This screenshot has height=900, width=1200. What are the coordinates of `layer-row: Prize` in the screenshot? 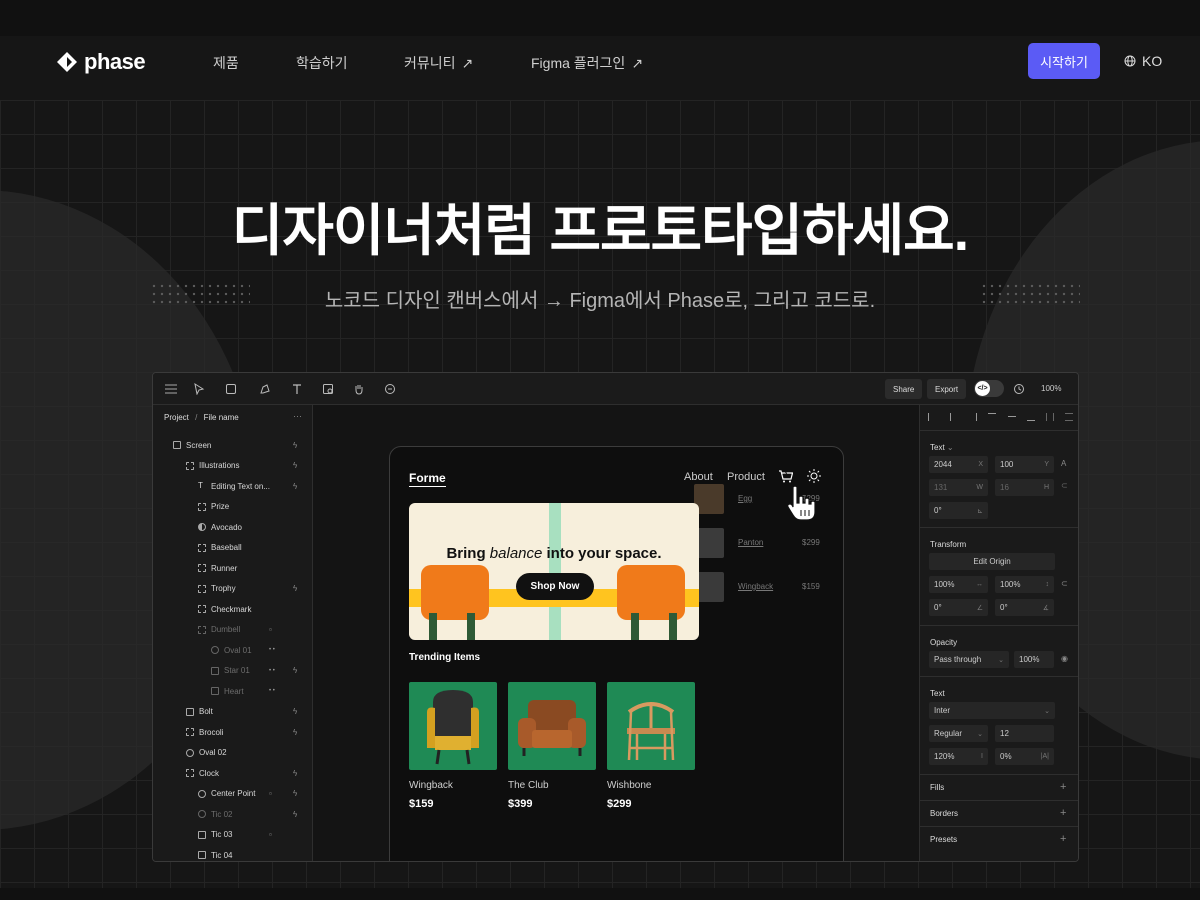 It's located at (233, 507).